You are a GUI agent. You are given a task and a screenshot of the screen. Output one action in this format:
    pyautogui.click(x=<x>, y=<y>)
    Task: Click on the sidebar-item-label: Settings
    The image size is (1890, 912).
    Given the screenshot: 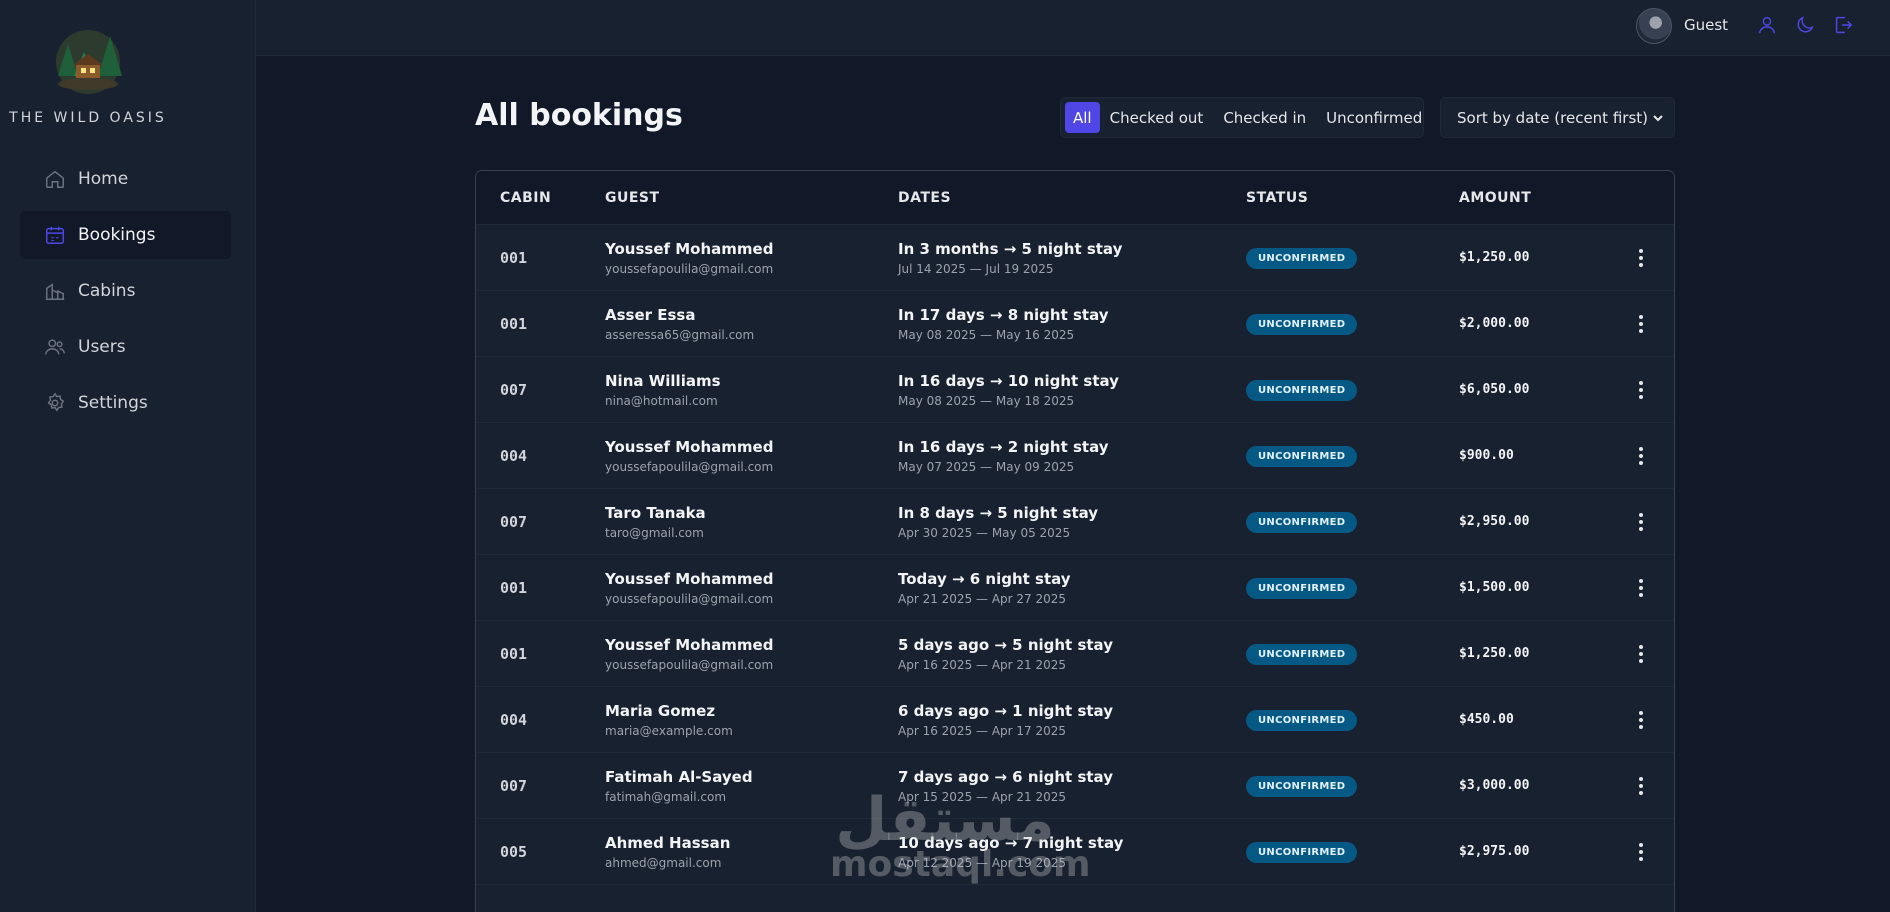 What is the action you would take?
    pyautogui.click(x=113, y=403)
    